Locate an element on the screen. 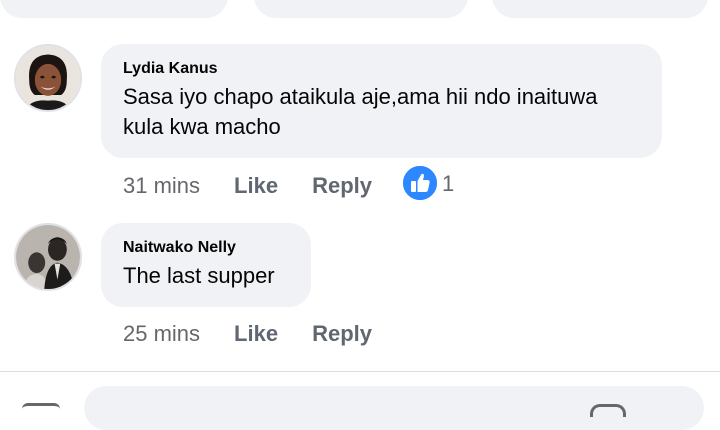 This screenshot has width=720, height=430. divider is located at coordinates (360, 371).